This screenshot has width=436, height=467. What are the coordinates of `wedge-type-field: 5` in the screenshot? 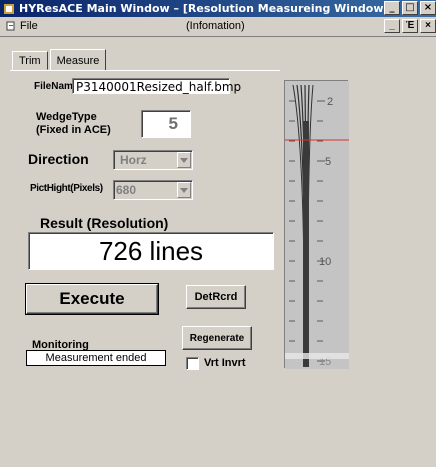 It's located at (166, 124).